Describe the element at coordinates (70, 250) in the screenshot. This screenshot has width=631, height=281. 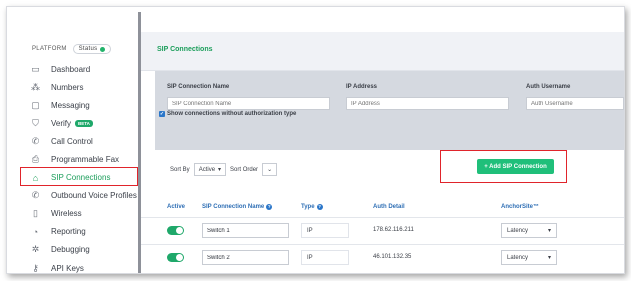
I see `sidebar-item-label: Debugging` at that location.